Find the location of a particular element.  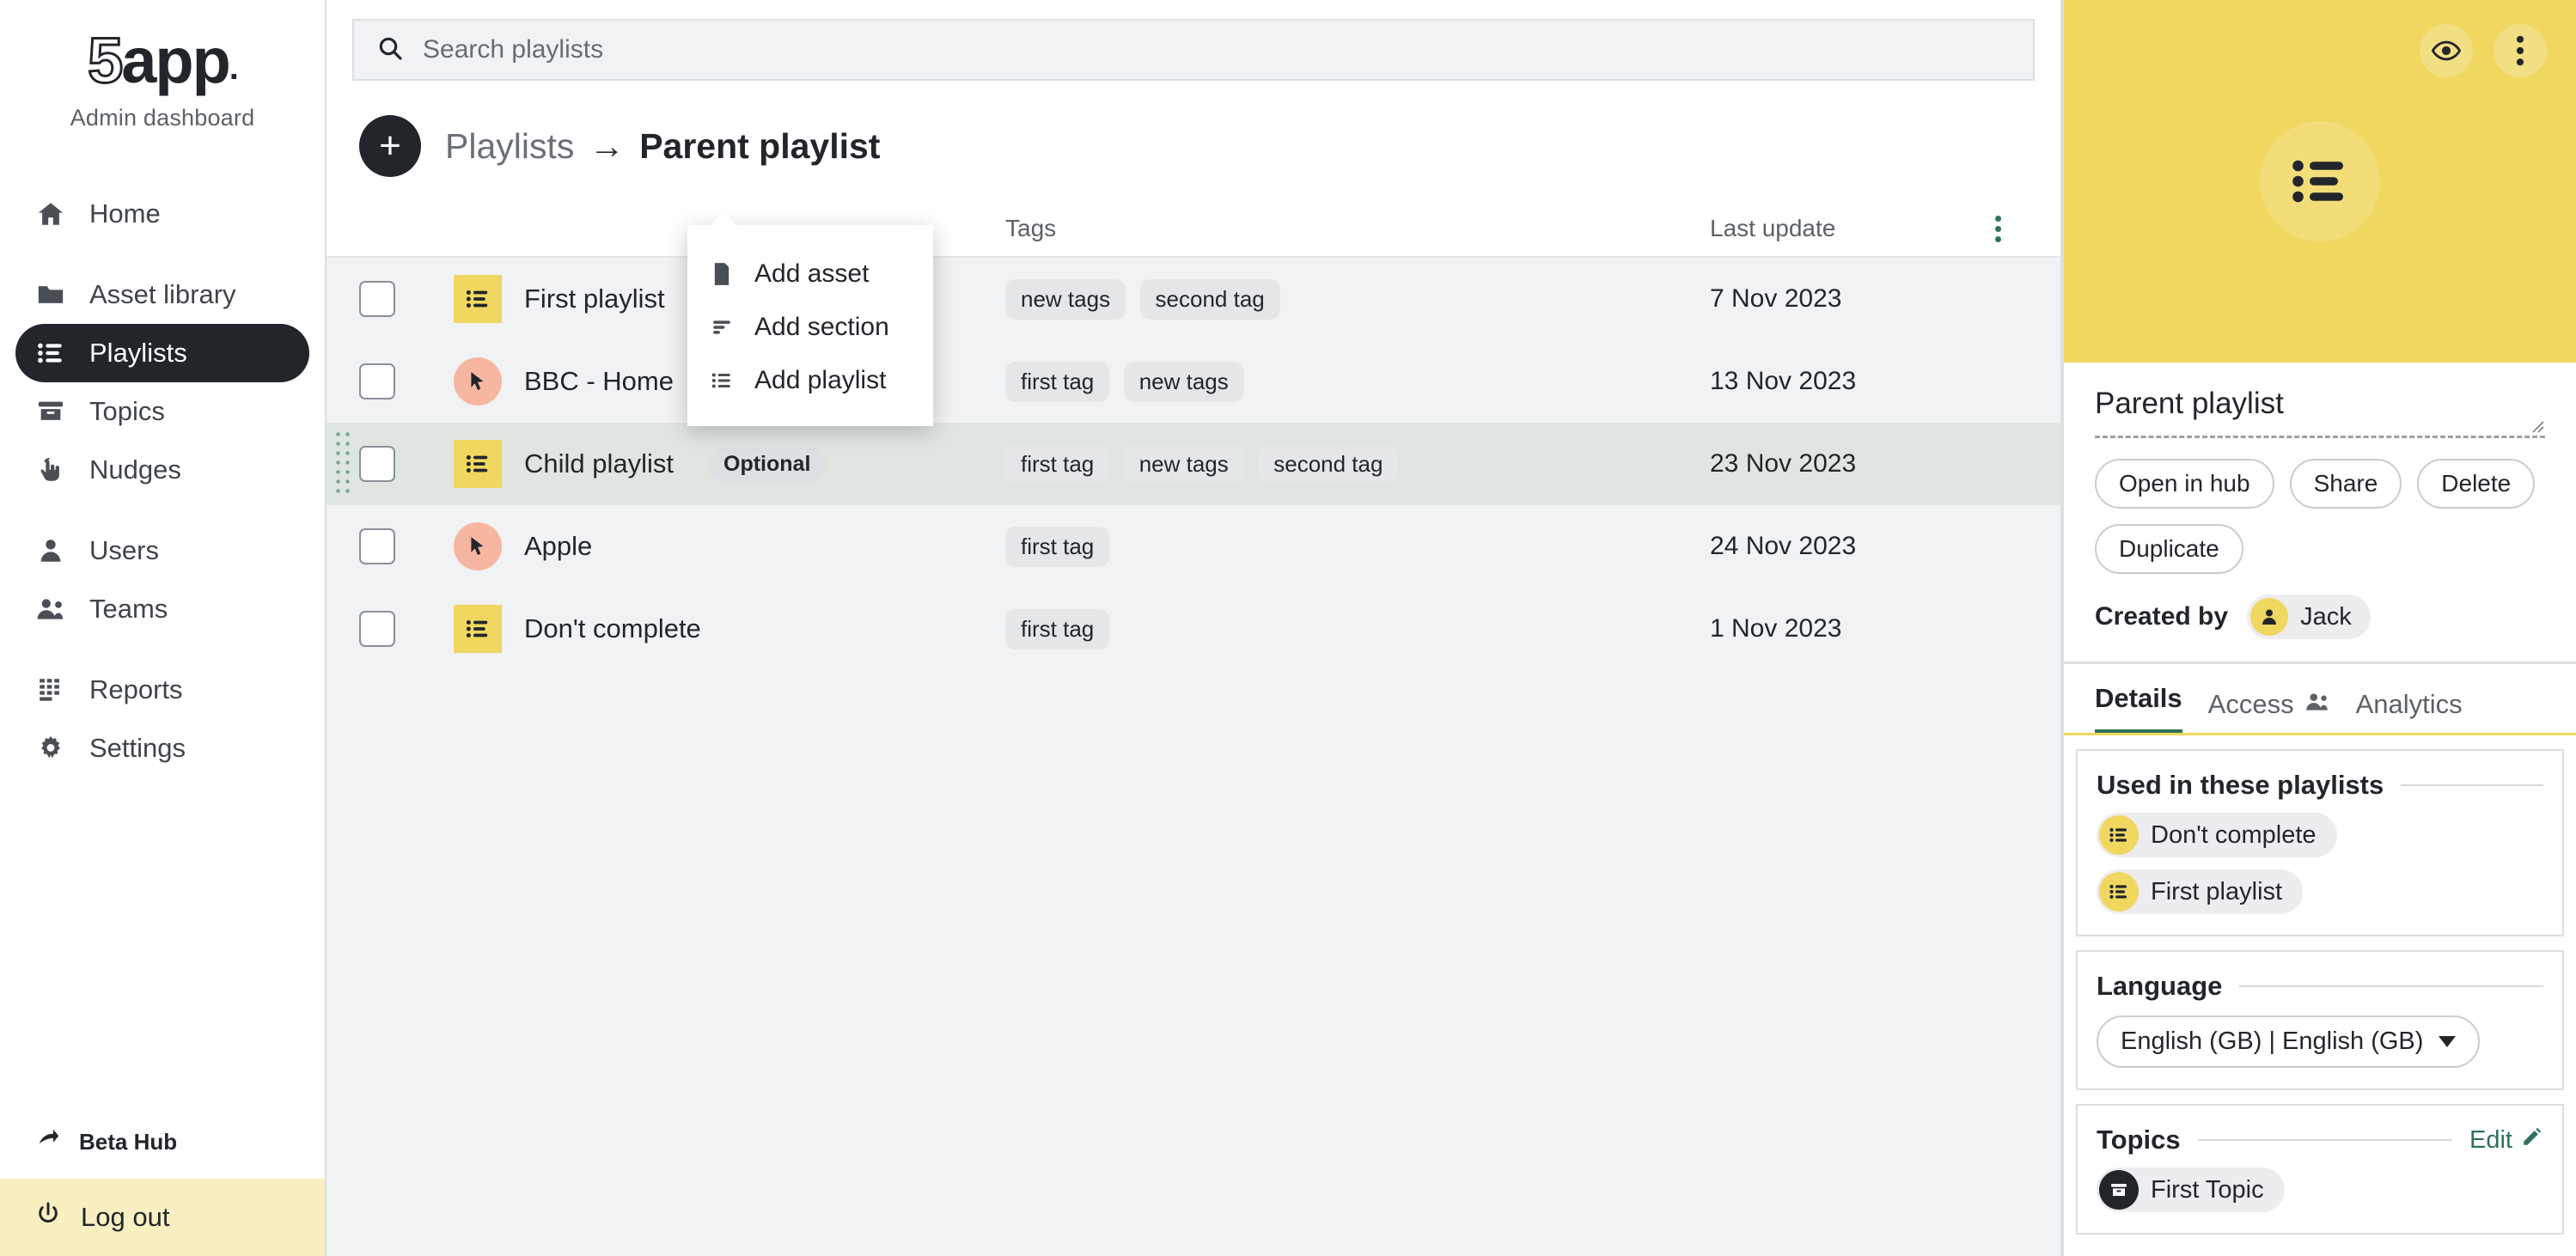

table-row: Apple first tag 24 Nov 2023 is located at coordinates (1193, 546).